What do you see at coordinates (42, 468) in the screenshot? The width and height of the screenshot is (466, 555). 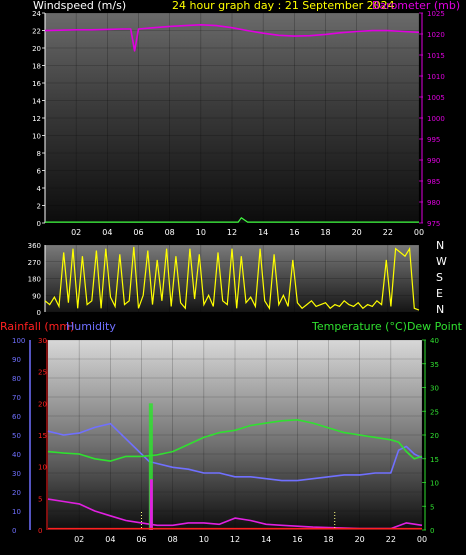 I see `rainfall-y-tick: 10` at bounding box center [42, 468].